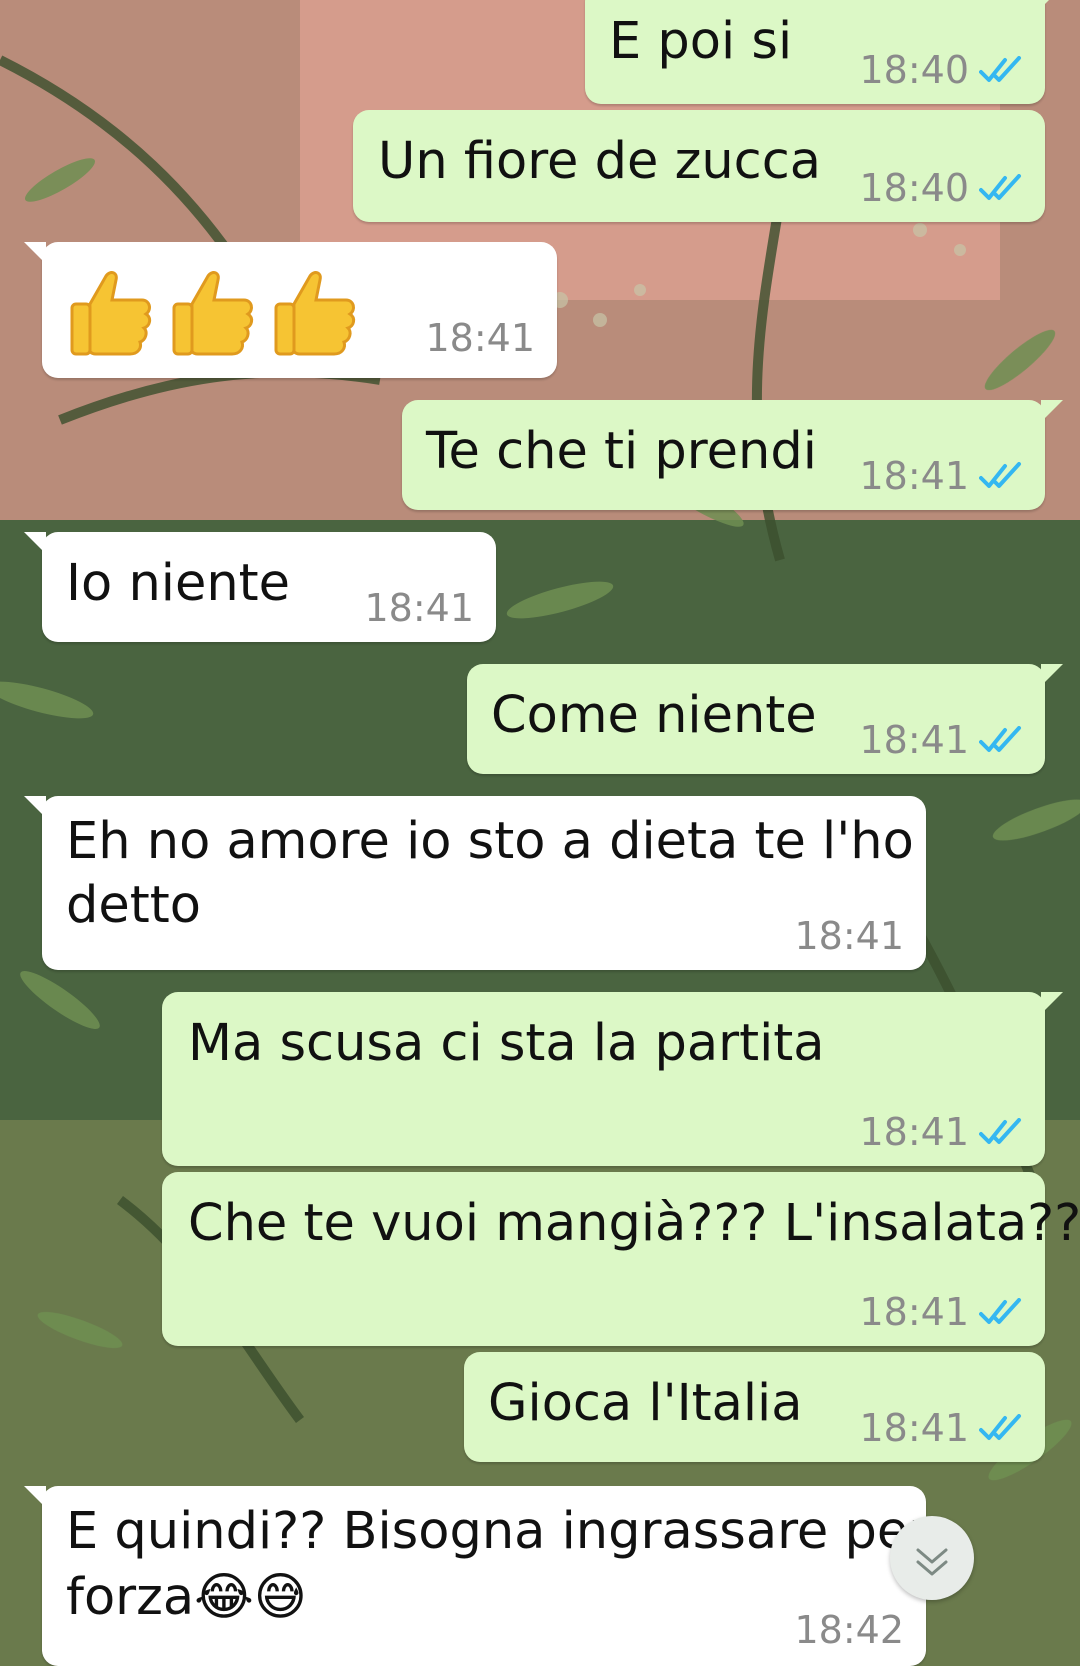 The width and height of the screenshot is (1080, 1666). I want to click on message-time: 18:42, so click(849, 1630).